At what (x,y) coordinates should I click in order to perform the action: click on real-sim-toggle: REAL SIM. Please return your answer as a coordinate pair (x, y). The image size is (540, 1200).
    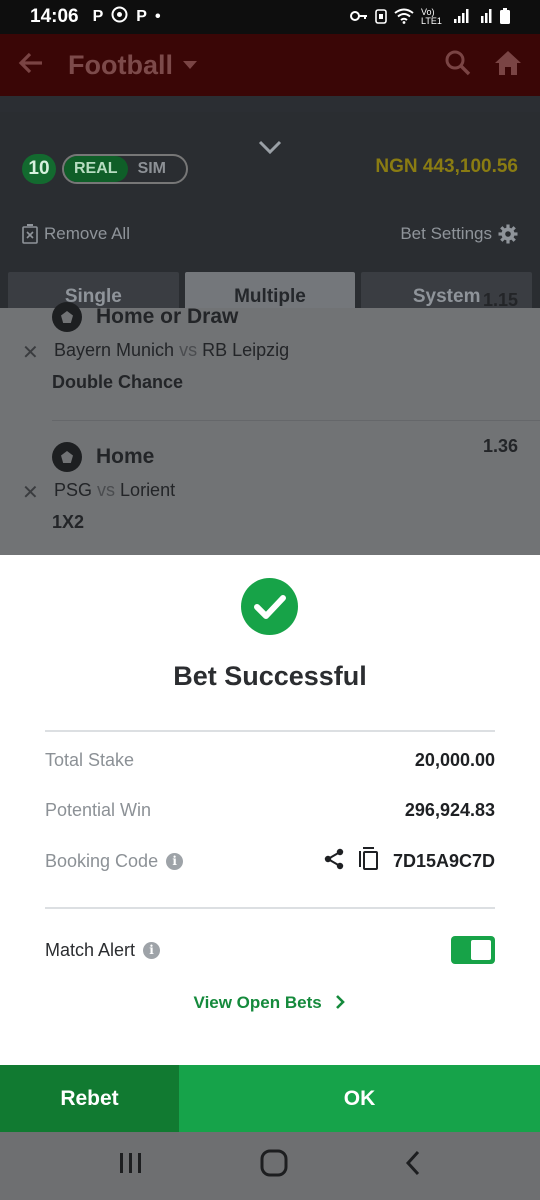
    Looking at the image, I should click on (125, 169).